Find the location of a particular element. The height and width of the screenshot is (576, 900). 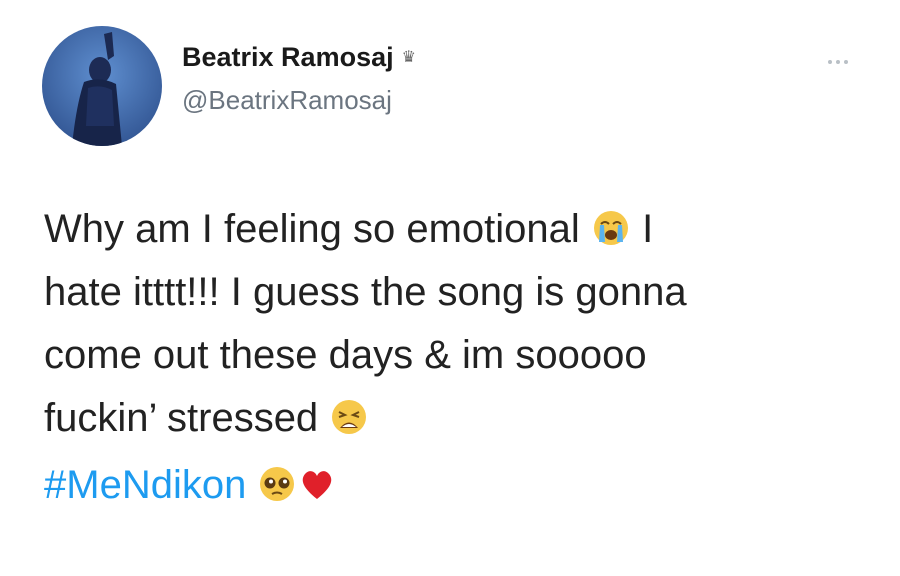

tweet-line-2: hate itttt!!! I guess the song is gonna is located at coordinates (365, 292).